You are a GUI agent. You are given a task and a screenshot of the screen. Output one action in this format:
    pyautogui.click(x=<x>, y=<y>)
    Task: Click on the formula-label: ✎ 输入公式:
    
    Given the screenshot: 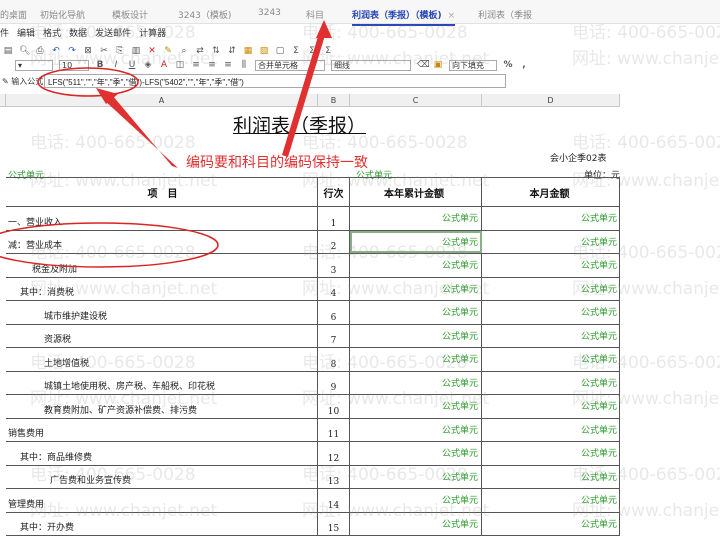 What is the action you would take?
    pyautogui.click(x=24, y=81)
    